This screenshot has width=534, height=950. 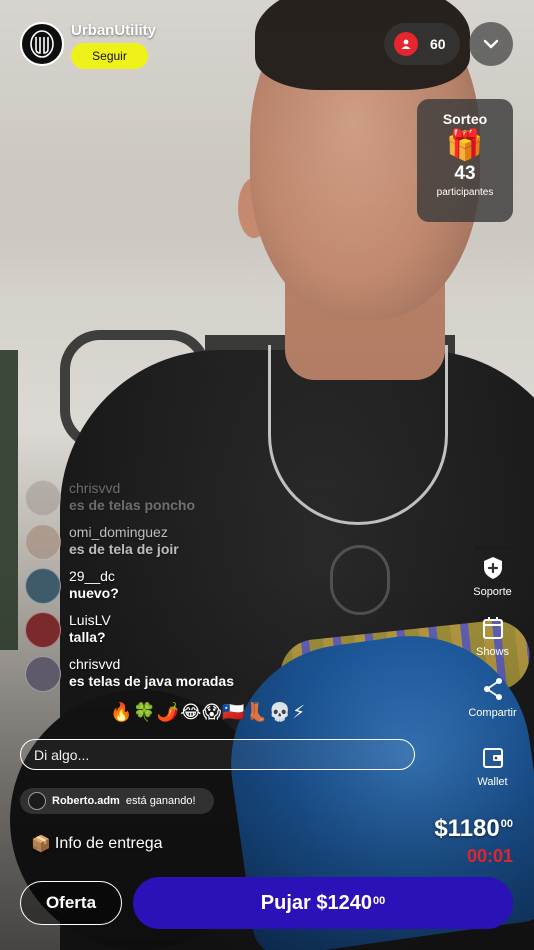 What do you see at coordinates (438, 44) in the screenshot?
I see `viewer-count-value: 60` at bounding box center [438, 44].